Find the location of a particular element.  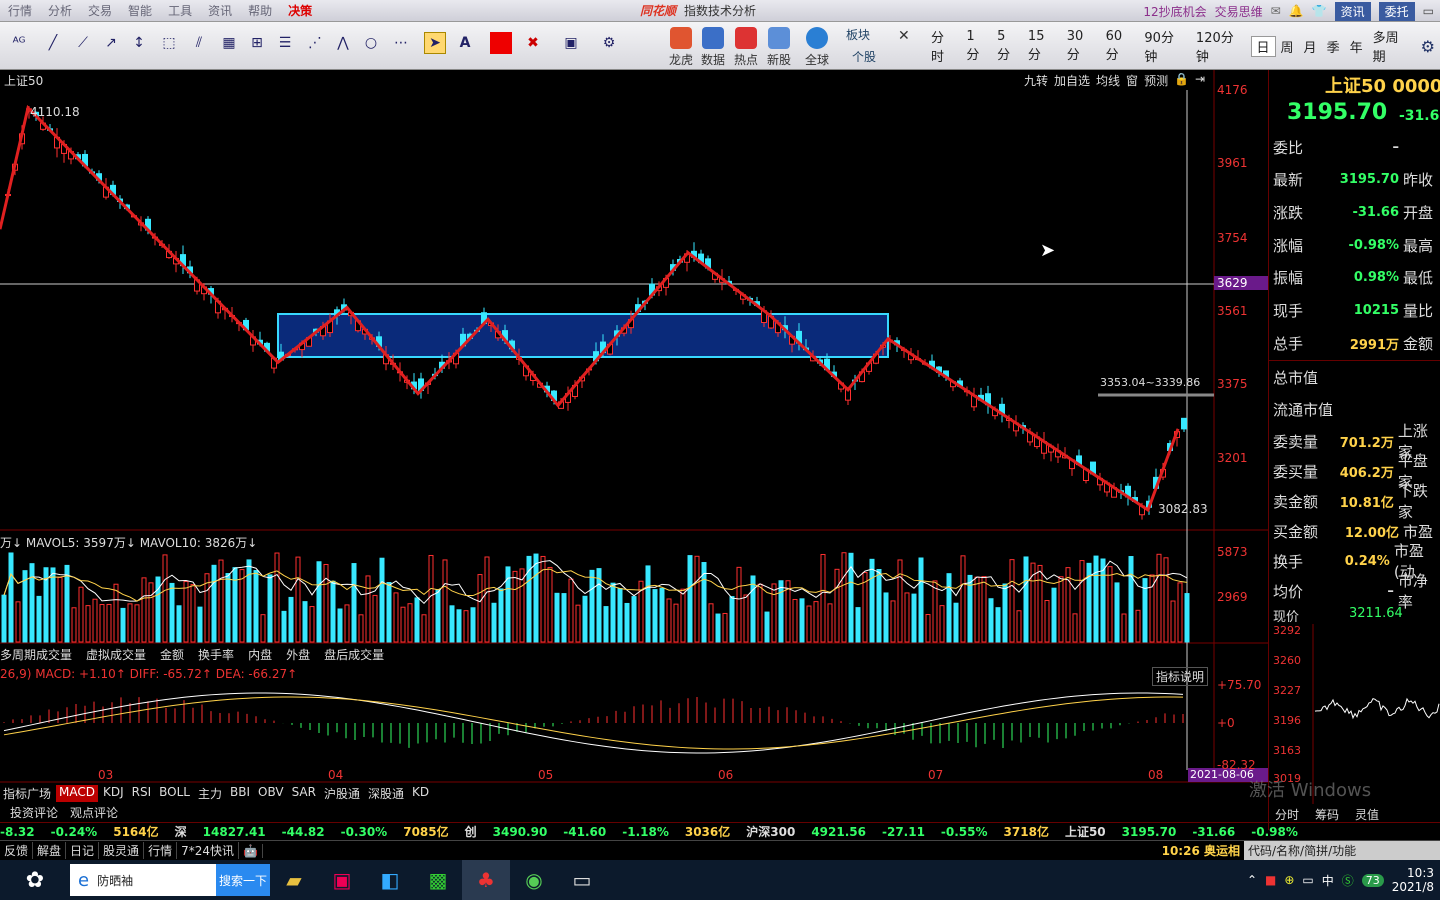

fib-tool-icon: ☰ is located at coordinates (285, 43).